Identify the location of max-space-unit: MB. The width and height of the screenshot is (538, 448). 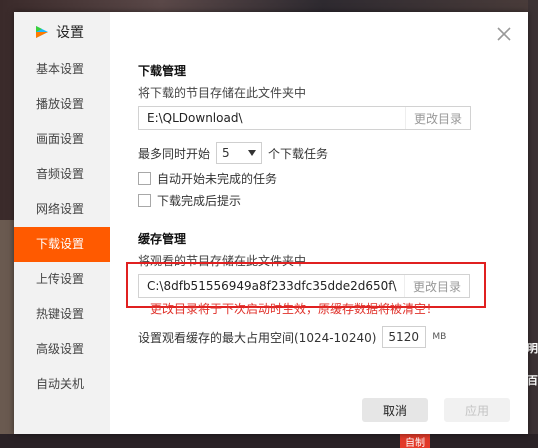
(439, 337).